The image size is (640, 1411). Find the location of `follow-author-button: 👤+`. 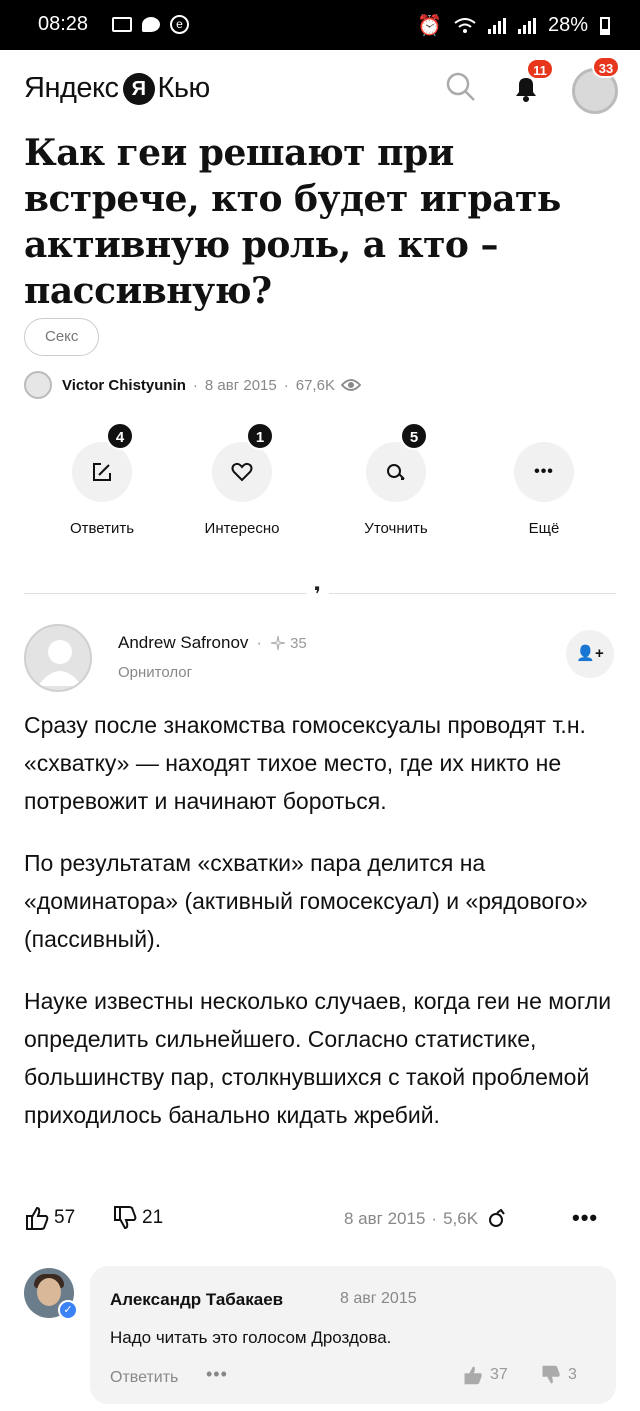

follow-author-button: 👤+ is located at coordinates (590, 654).